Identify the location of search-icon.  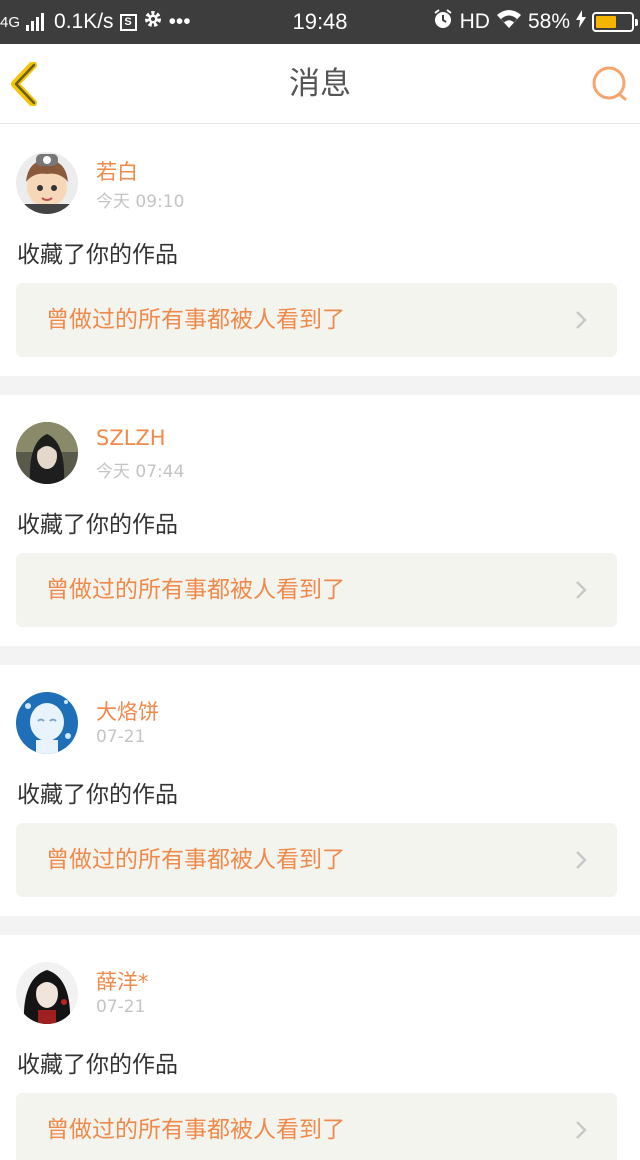
(609, 83).